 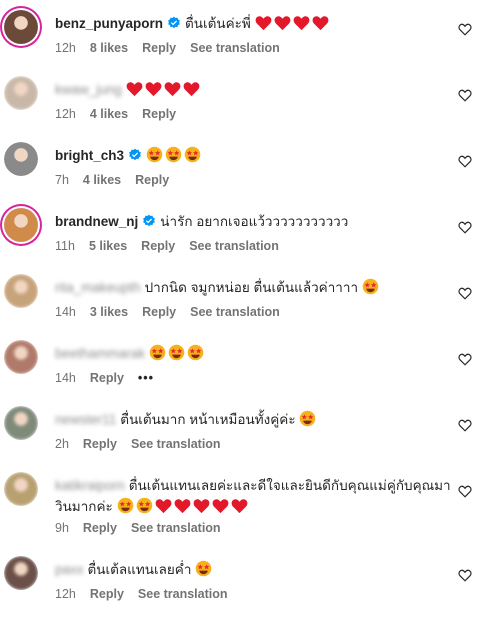 What do you see at coordinates (218, 23) in the screenshot?
I see `comment-body: ตื่นเต้นค่ะพี่` at bounding box center [218, 23].